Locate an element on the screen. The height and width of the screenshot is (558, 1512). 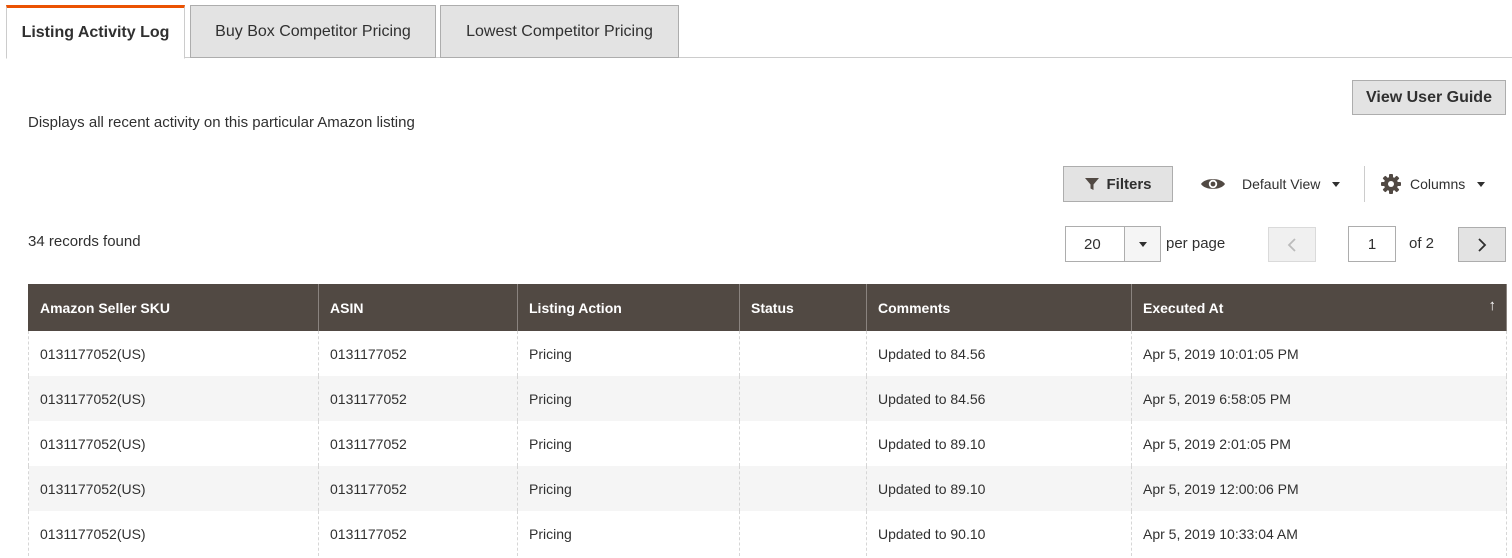
column-header-executed-at: Executed At ↑ is located at coordinates (1319, 307).